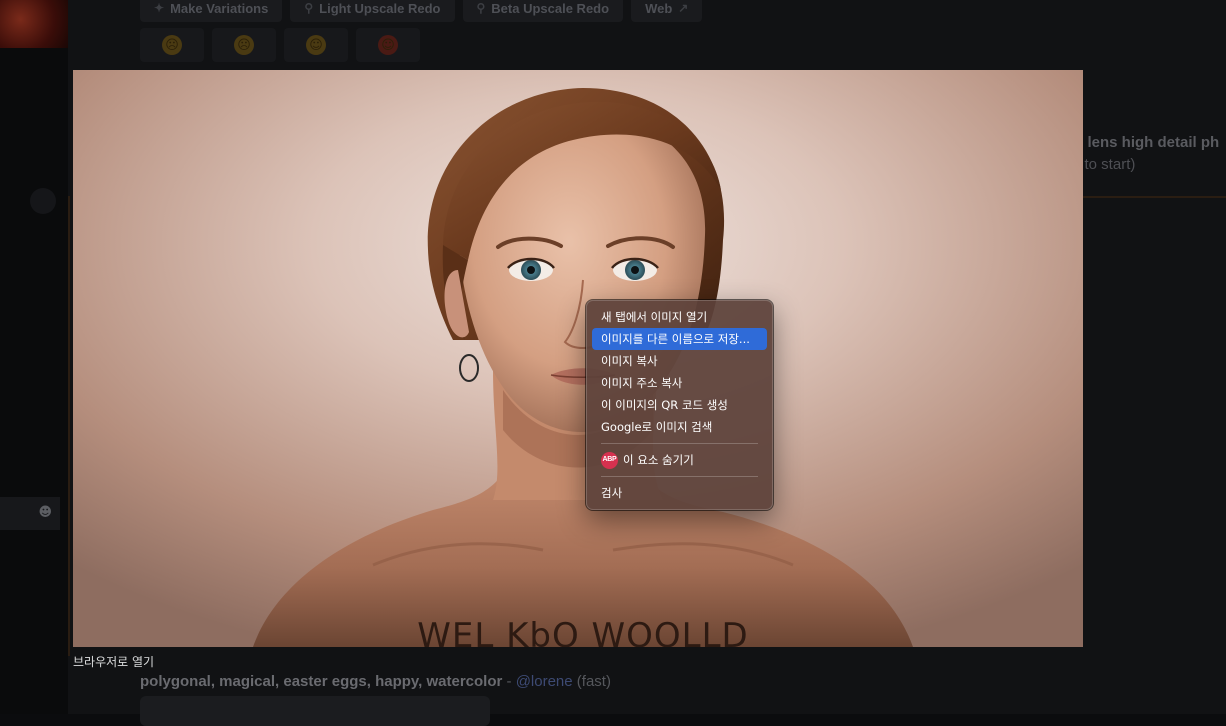 The image size is (1226, 726). What do you see at coordinates (683, 8) in the screenshot?
I see `external-link-icon: ↗` at bounding box center [683, 8].